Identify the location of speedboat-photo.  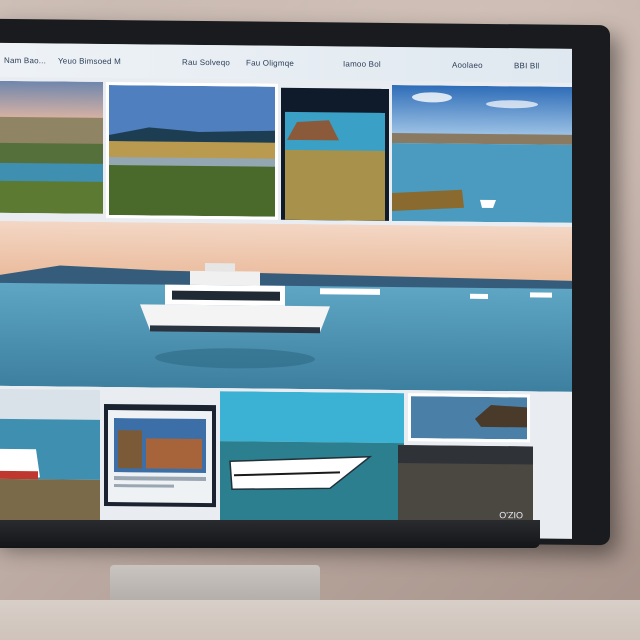
(312, 464).